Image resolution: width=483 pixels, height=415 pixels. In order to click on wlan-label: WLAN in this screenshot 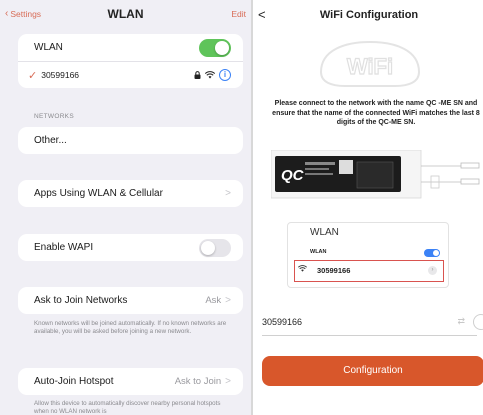, I will do `click(48, 47)`.